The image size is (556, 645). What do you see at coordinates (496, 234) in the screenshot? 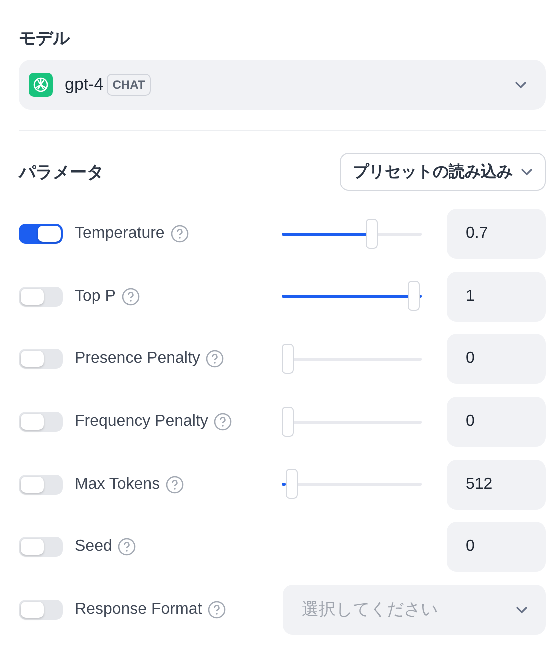
I see `number-field: 0.7` at bounding box center [496, 234].